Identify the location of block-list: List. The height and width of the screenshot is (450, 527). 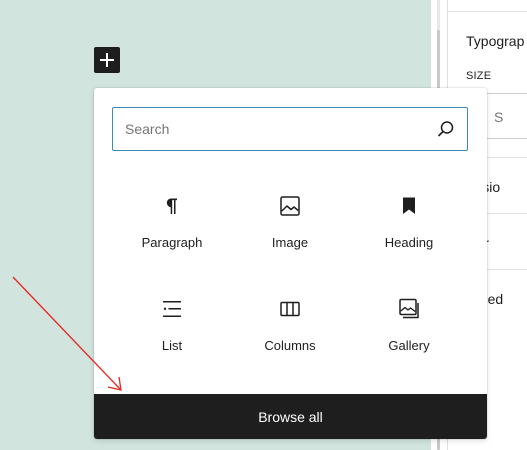
(172, 339).